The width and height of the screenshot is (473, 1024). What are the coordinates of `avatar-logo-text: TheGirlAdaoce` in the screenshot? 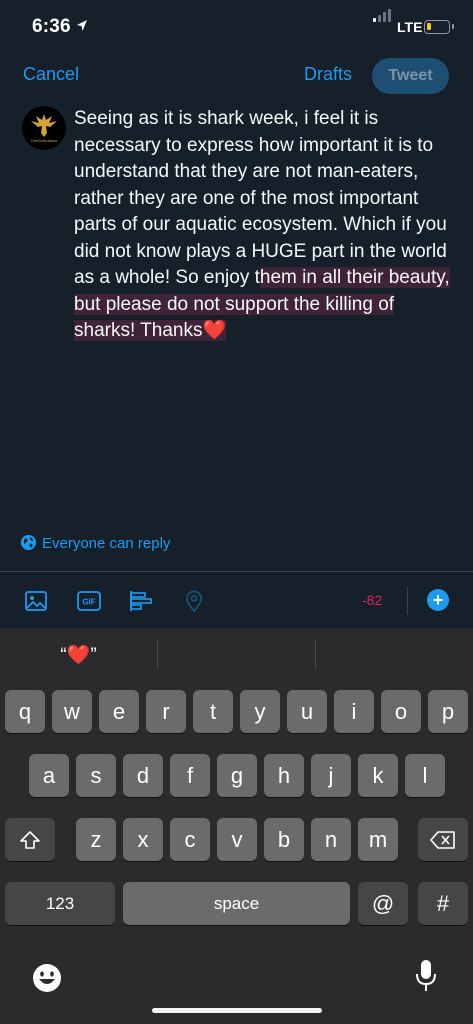 It's located at (44, 140).